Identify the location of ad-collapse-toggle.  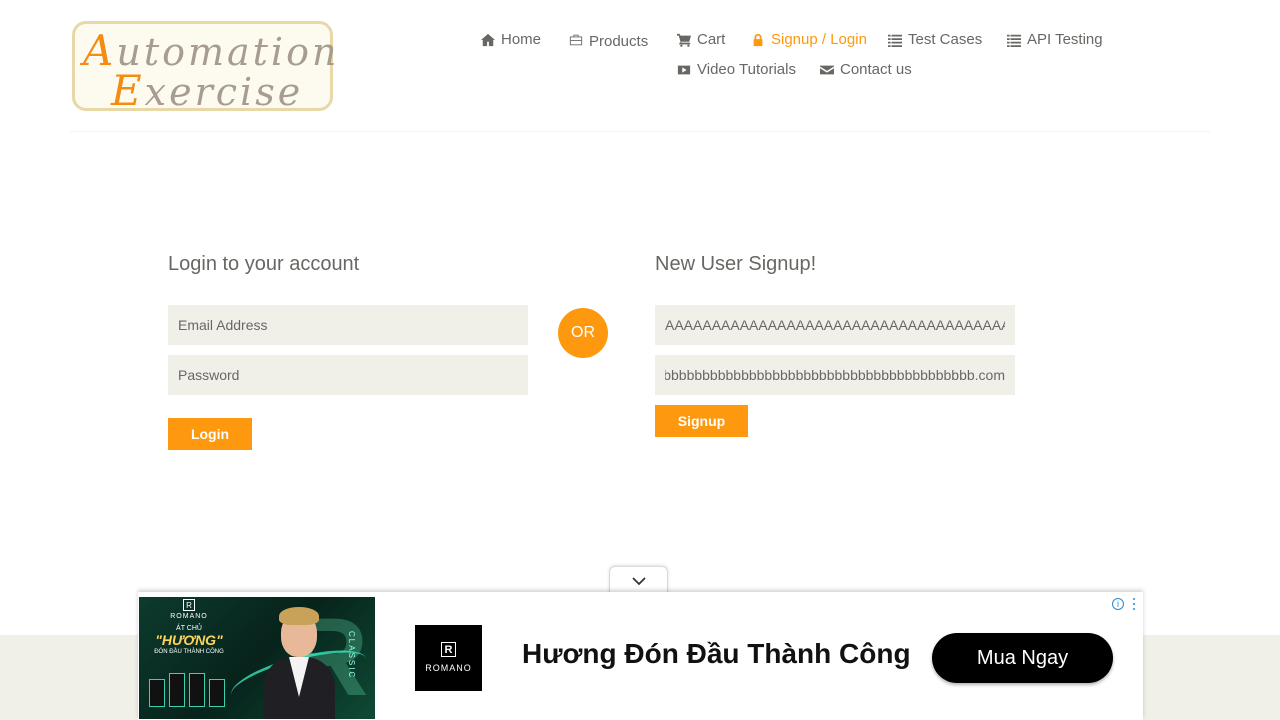
(638, 580).